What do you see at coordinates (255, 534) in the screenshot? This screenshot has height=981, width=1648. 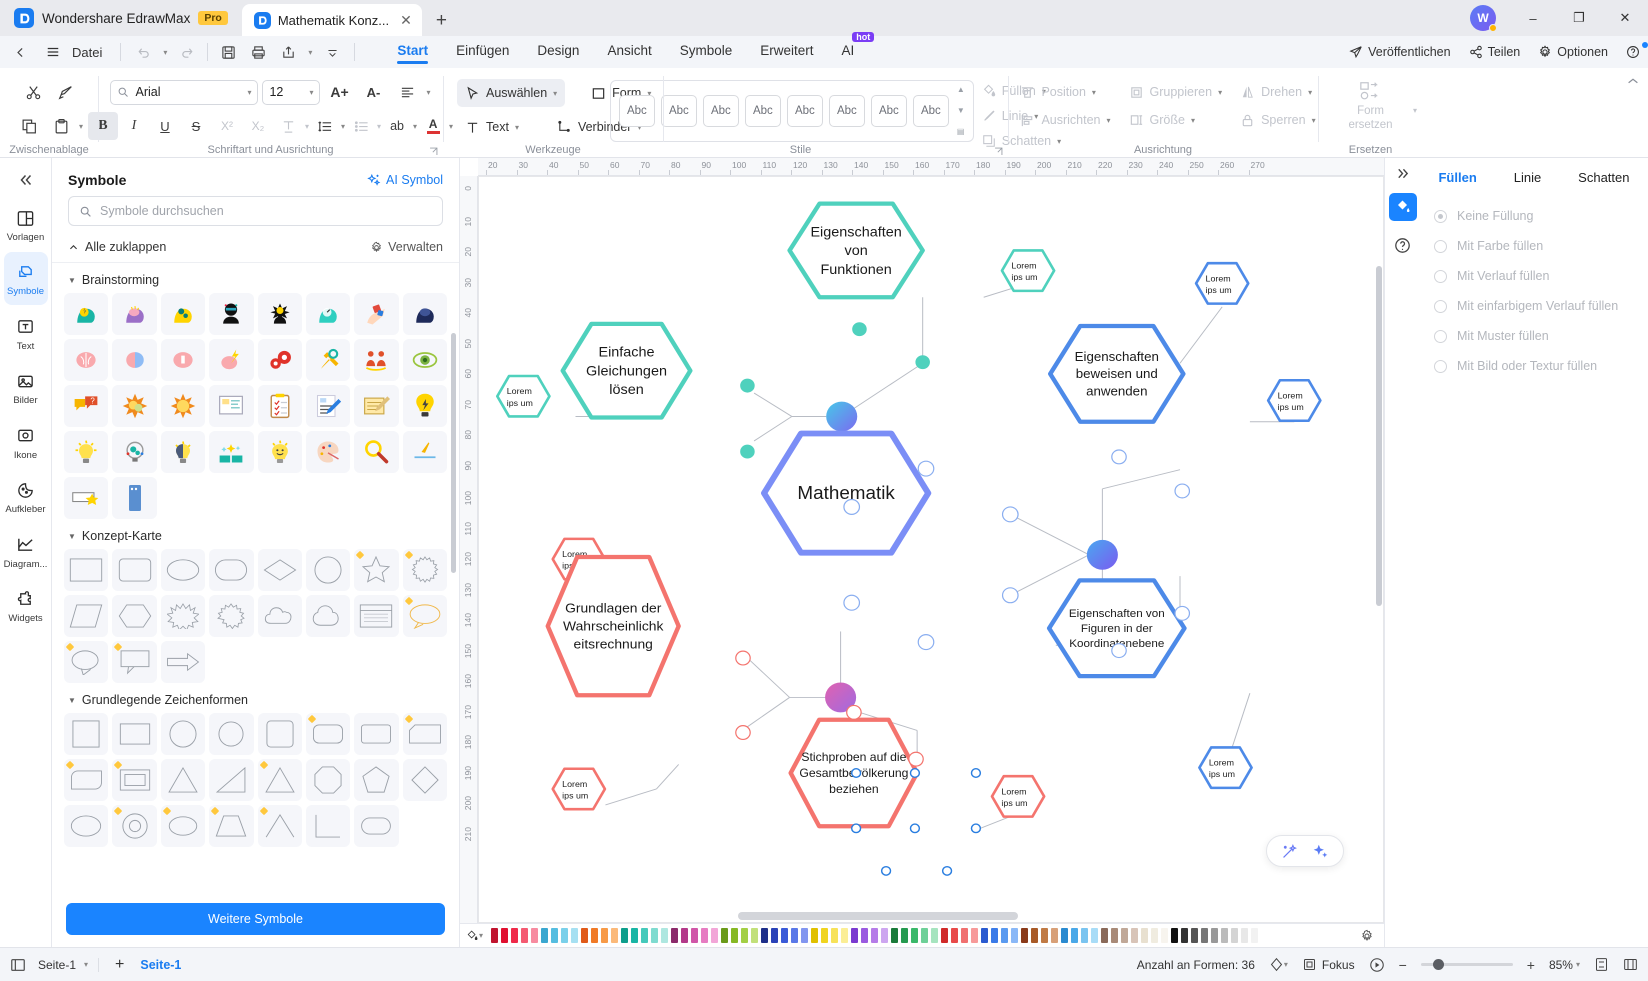 I see `category-header-konzept-karte: ▼ Konzept-Karte` at bounding box center [255, 534].